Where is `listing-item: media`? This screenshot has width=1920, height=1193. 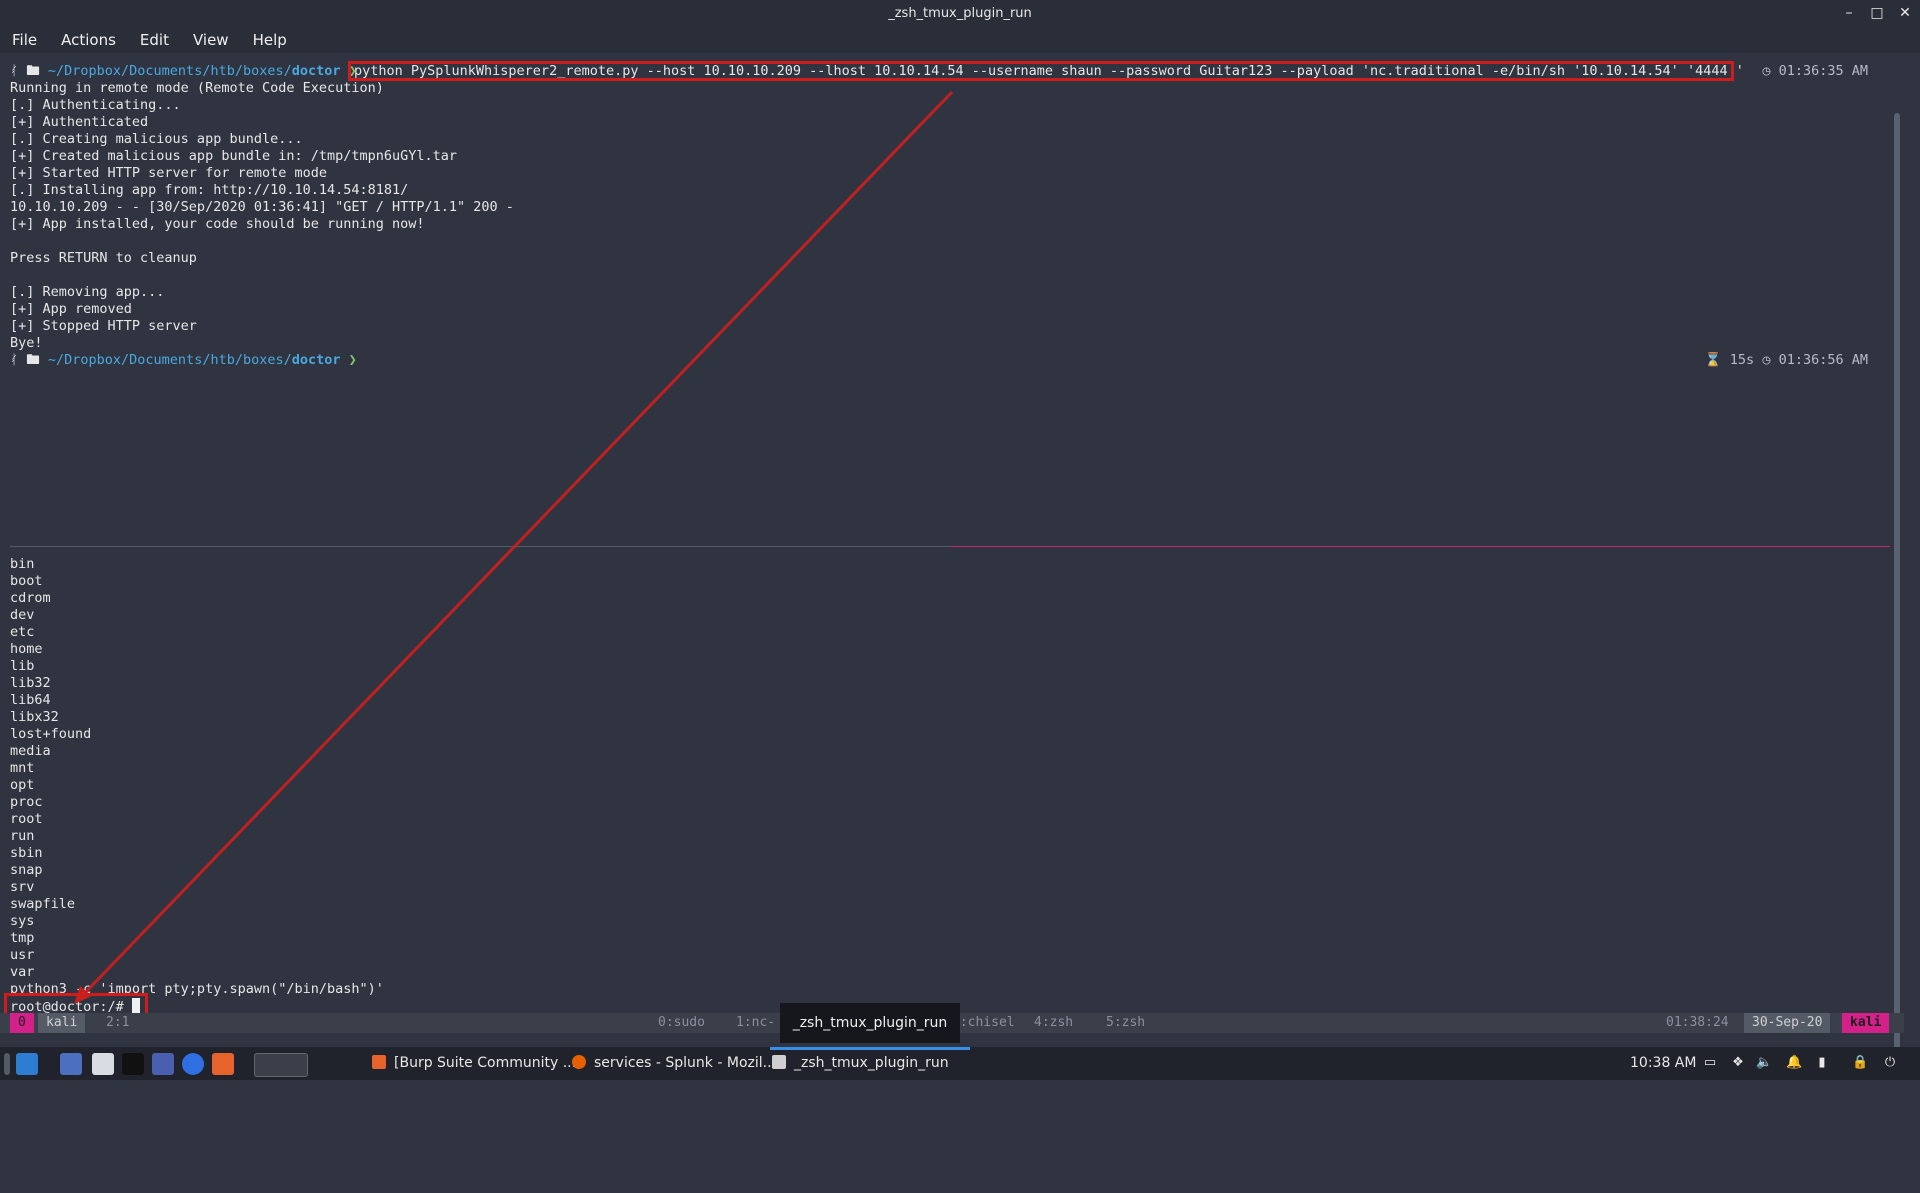 listing-item: media is located at coordinates (30, 751).